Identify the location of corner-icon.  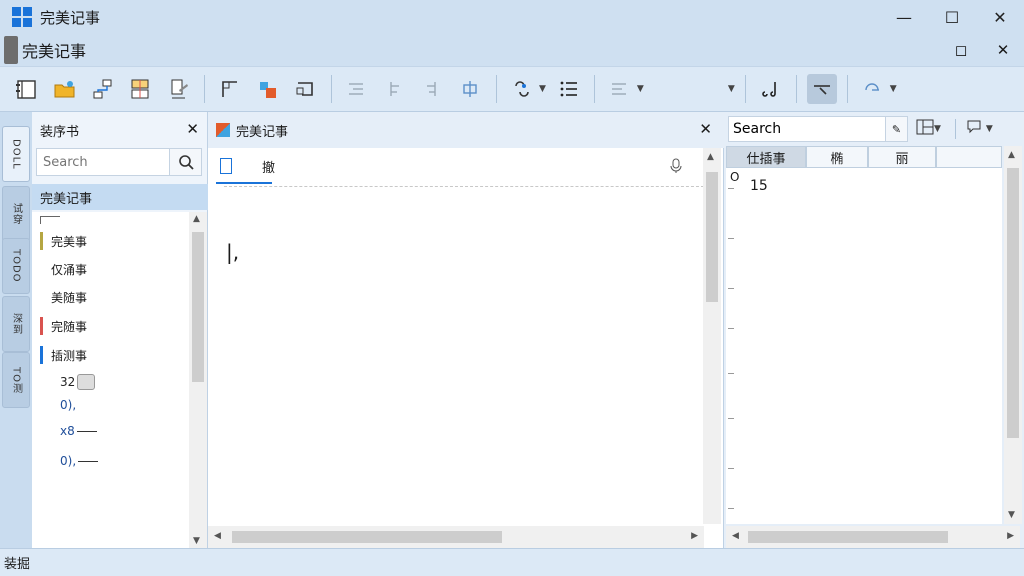
(230, 89).